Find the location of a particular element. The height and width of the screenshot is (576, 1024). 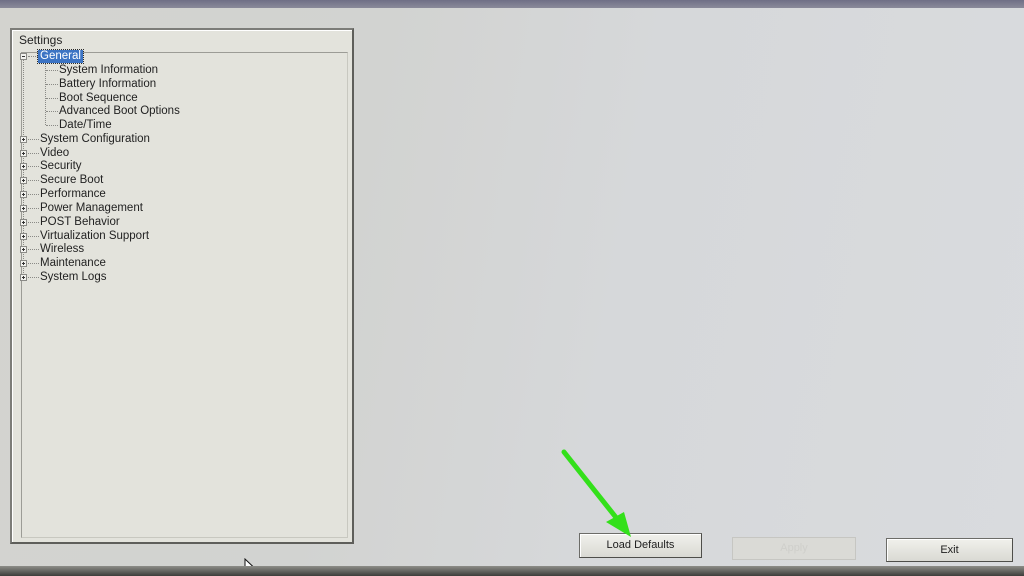

tree-item-security: Security is located at coordinates (61, 166).